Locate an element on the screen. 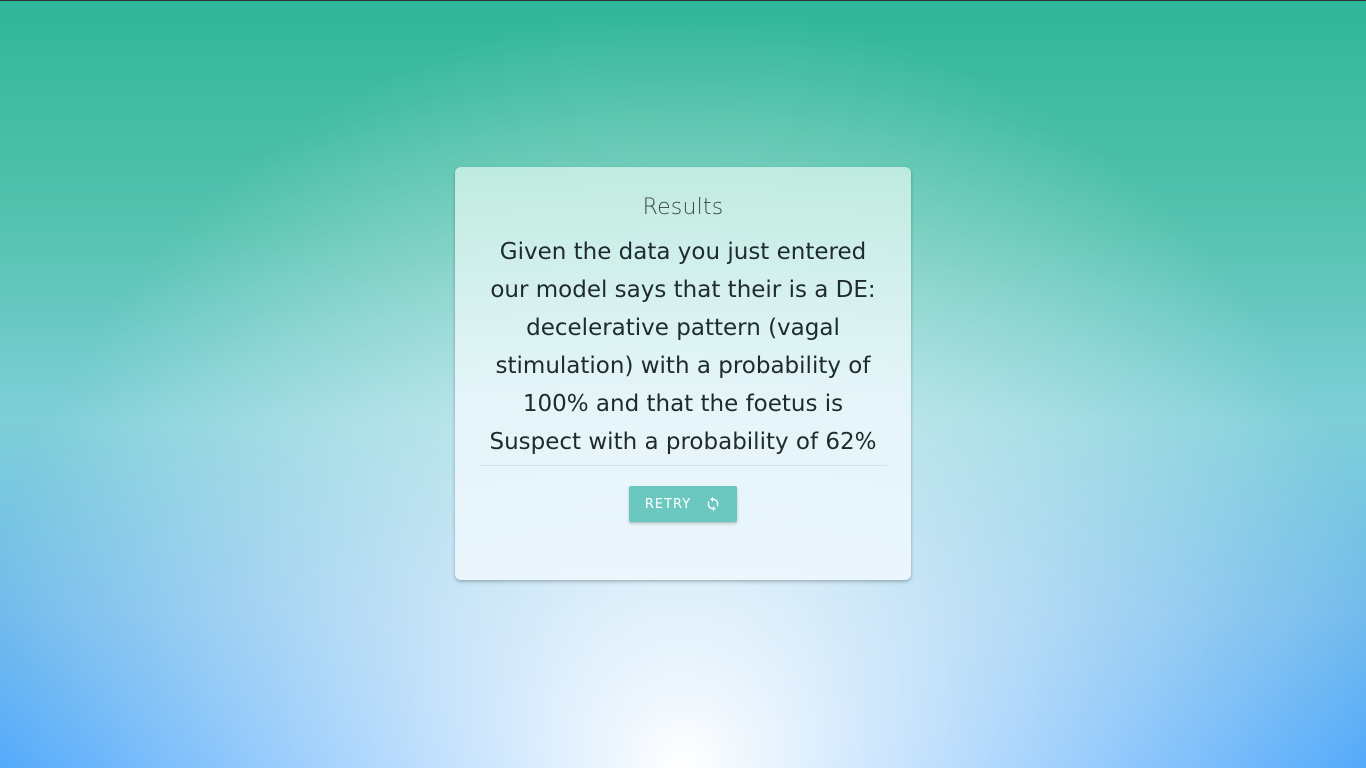 The width and height of the screenshot is (1366, 768). retry-button-label: RETRY is located at coordinates (668, 504).